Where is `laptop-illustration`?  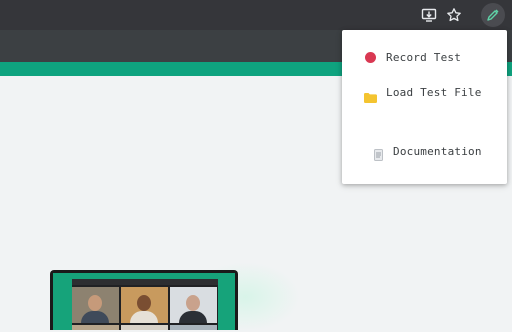
laptop-illustration is located at coordinates (144, 300).